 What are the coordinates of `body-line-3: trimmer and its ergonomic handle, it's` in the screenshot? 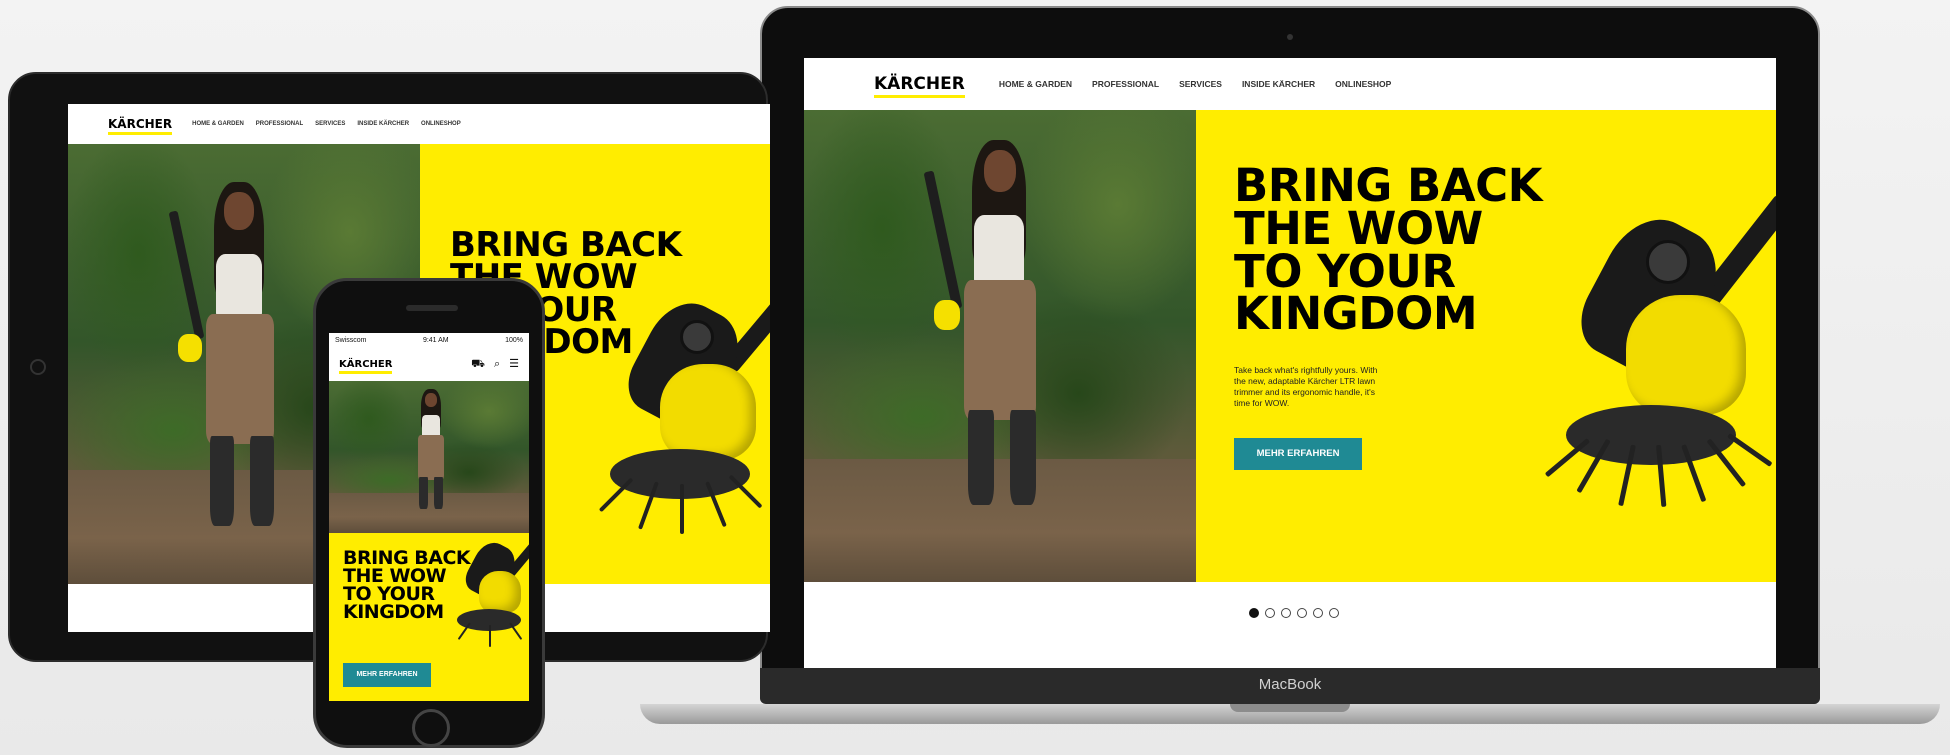 It's located at (1304, 392).